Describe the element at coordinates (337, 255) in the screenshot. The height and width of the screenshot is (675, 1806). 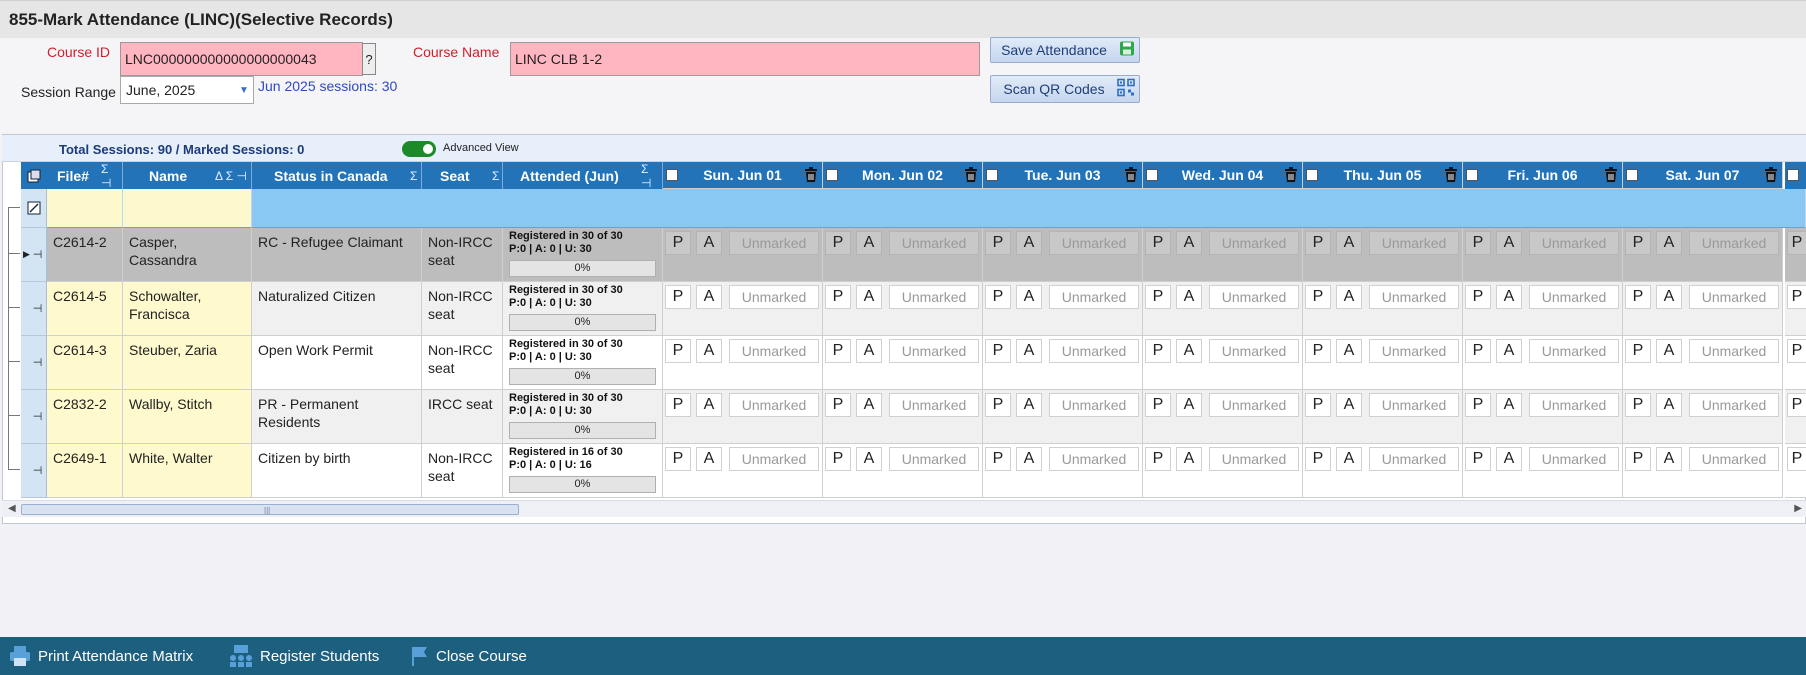
I see `cell-status: RC - Refugee Claimant` at that location.